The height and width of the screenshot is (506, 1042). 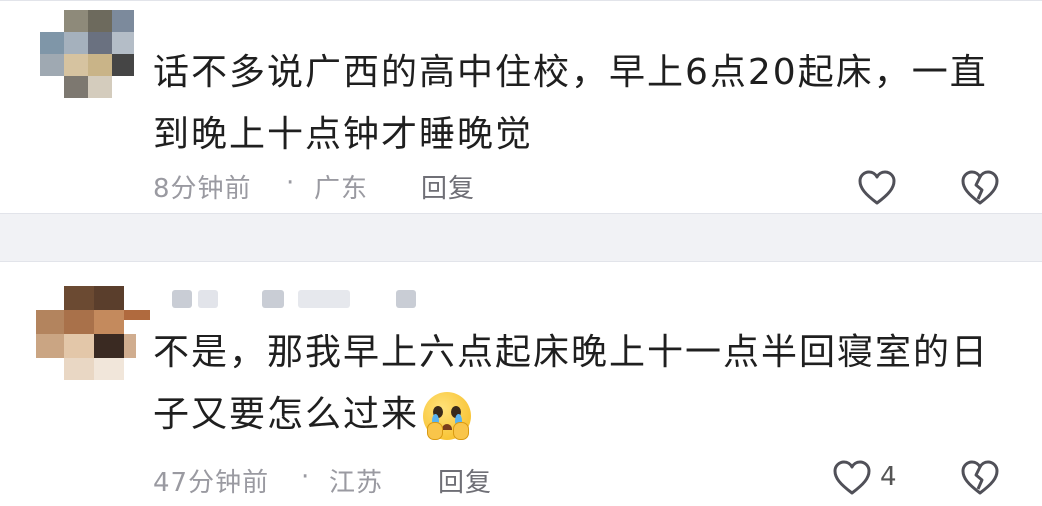 What do you see at coordinates (202, 189) in the screenshot?
I see `comment-time: 8分钟前` at bounding box center [202, 189].